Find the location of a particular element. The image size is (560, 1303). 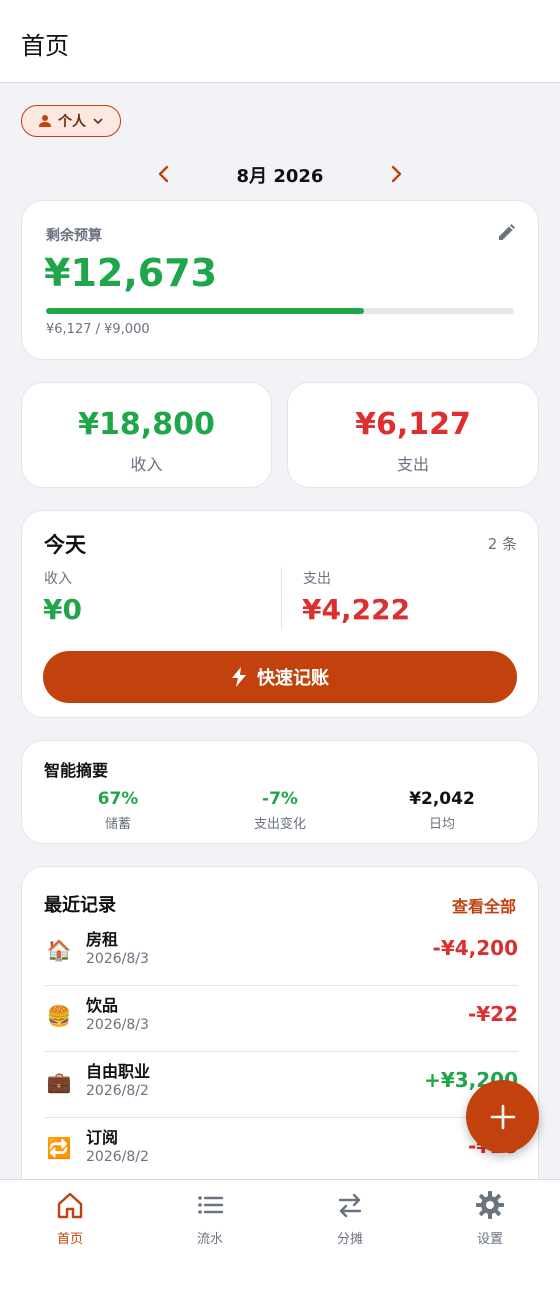

list-icon is located at coordinates (211, 1205).